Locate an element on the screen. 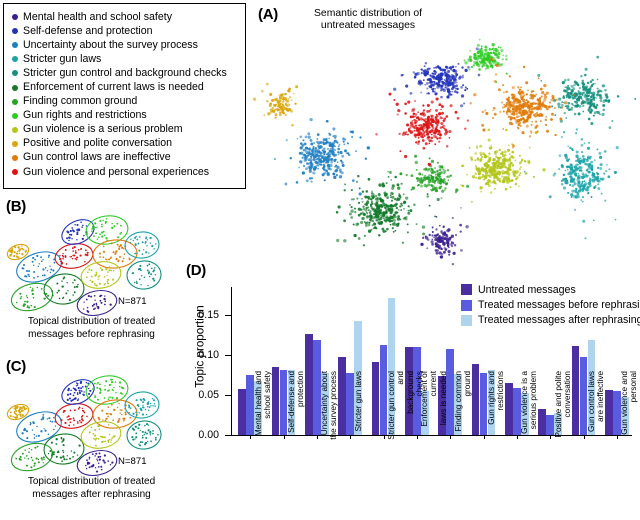  legend-item-label: Gun violence and personal experiences is located at coordinates (116, 171).